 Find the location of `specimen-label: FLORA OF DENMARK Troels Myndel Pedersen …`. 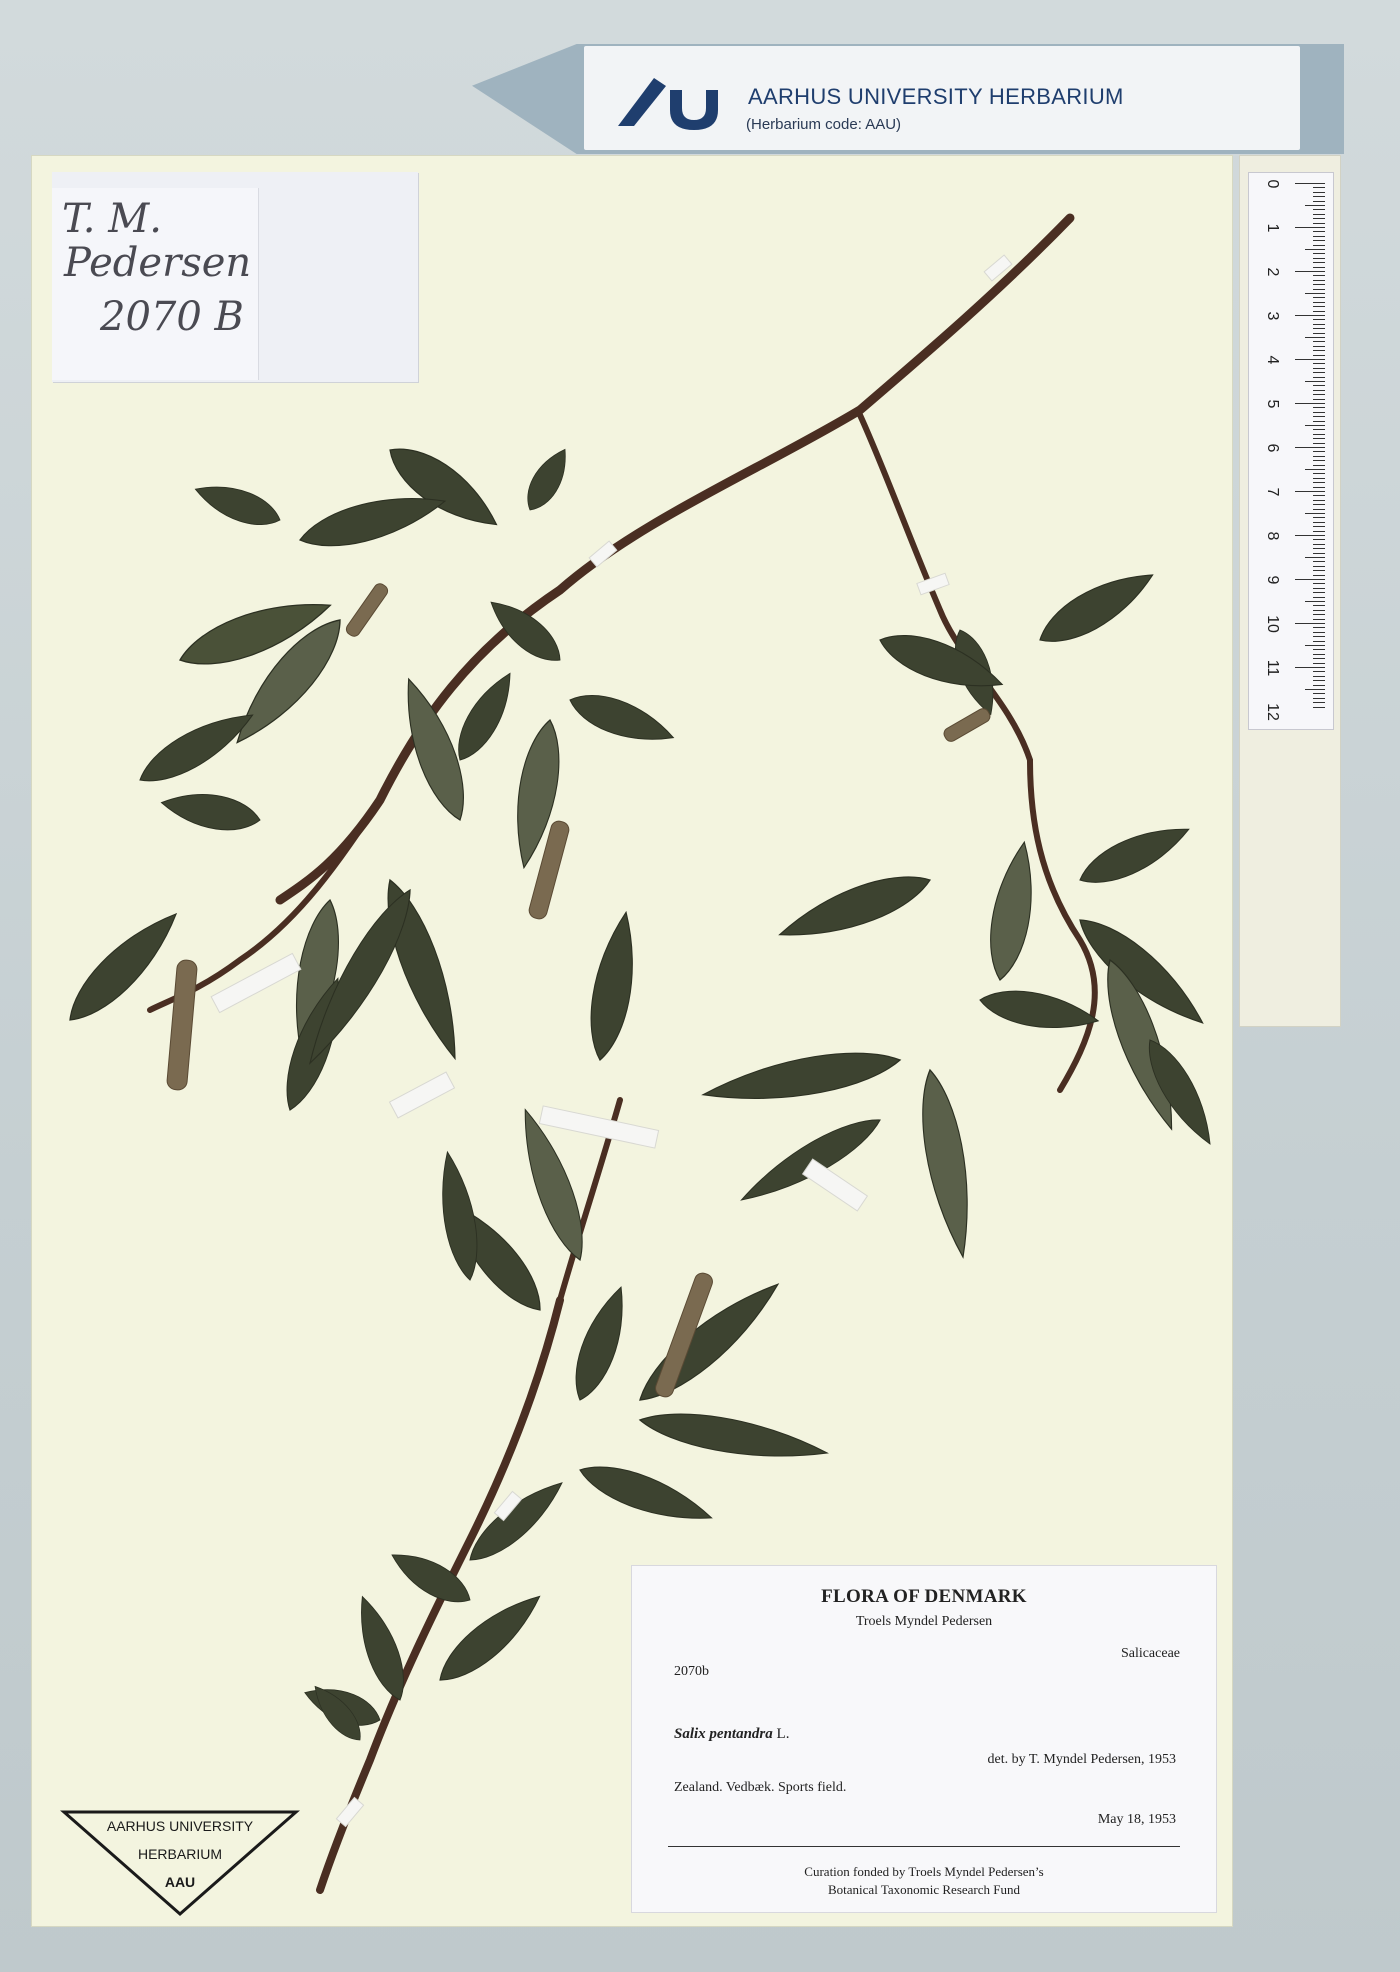

specimen-label: FLORA OF DENMARK Troels Myndel Pedersen … is located at coordinates (924, 1739).